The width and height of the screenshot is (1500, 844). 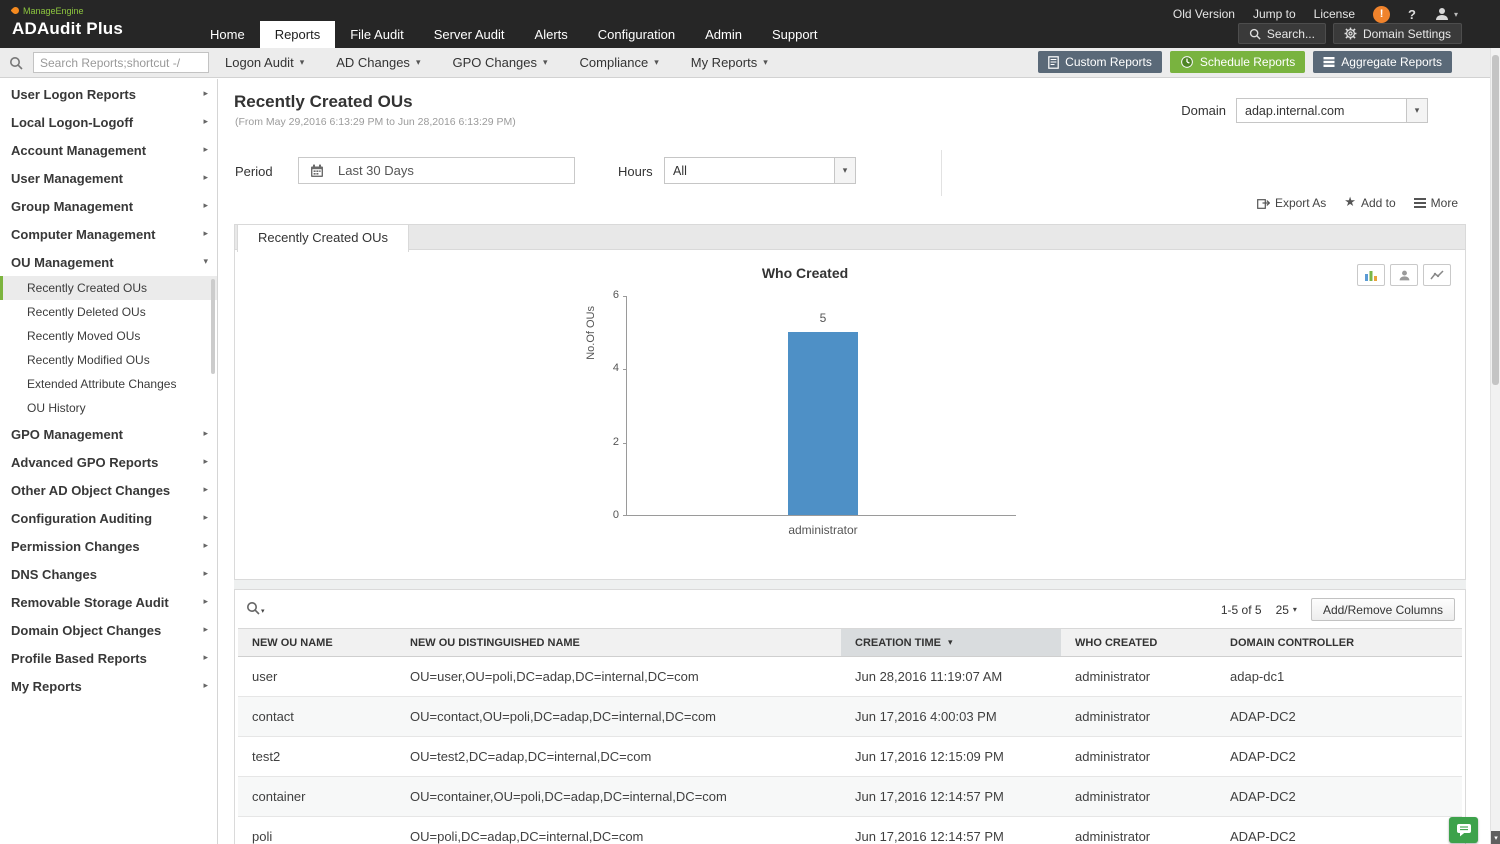 What do you see at coordinates (376, 34) in the screenshot?
I see `nav-tab-file-audit: File Audit` at bounding box center [376, 34].